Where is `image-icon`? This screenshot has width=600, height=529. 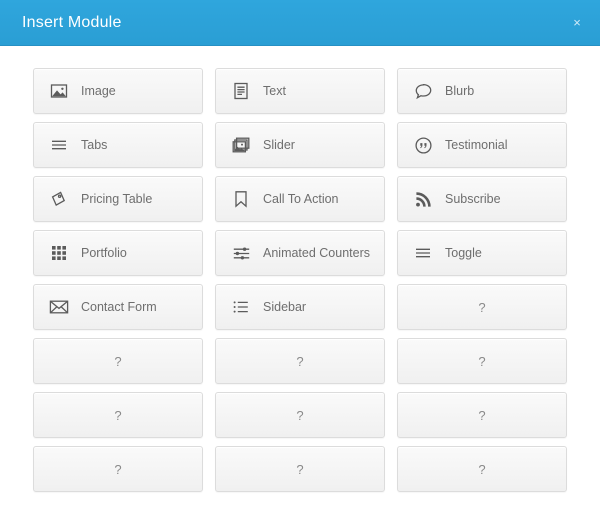 image-icon is located at coordinates (59, 91).